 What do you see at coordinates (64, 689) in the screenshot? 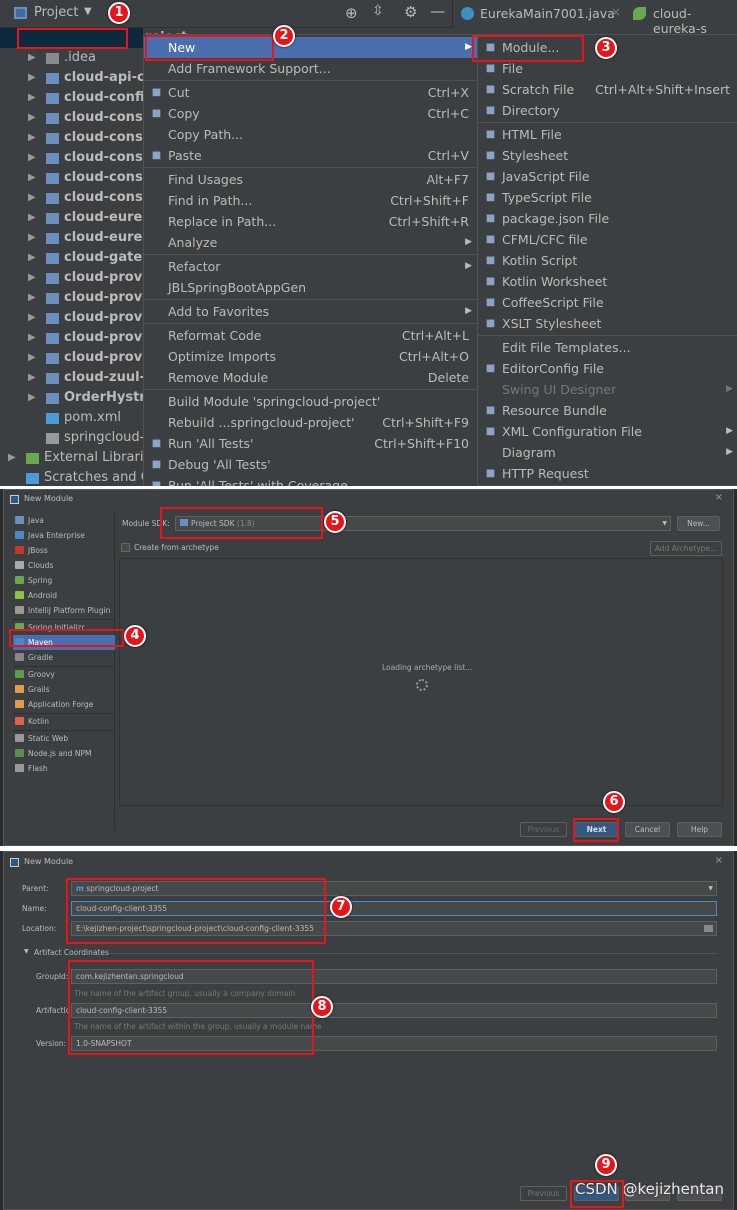
I see `module-type-grails: Grails` at bounding box center [64, 689].